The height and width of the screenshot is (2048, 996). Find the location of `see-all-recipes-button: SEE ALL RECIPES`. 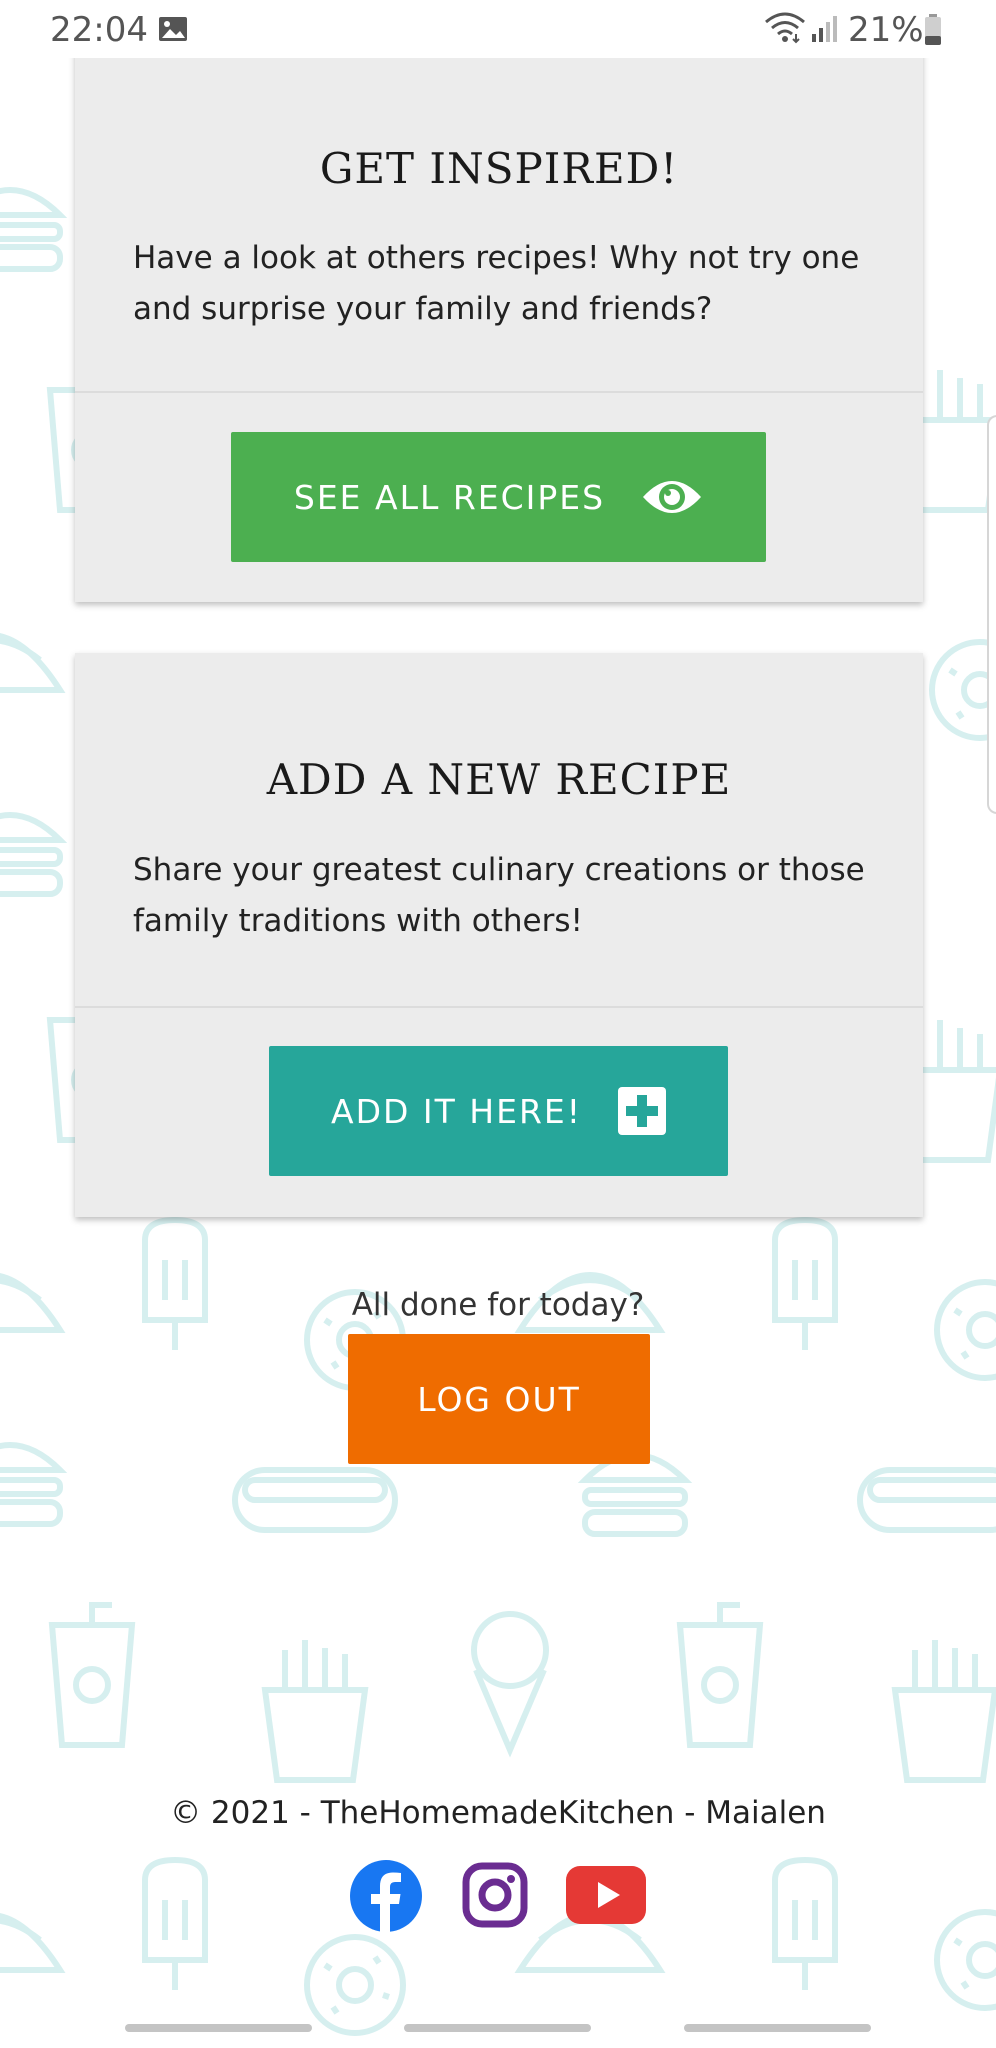

see-all-recipes-button: SEE ALL RECIPES is located at coordinates (498, 497).